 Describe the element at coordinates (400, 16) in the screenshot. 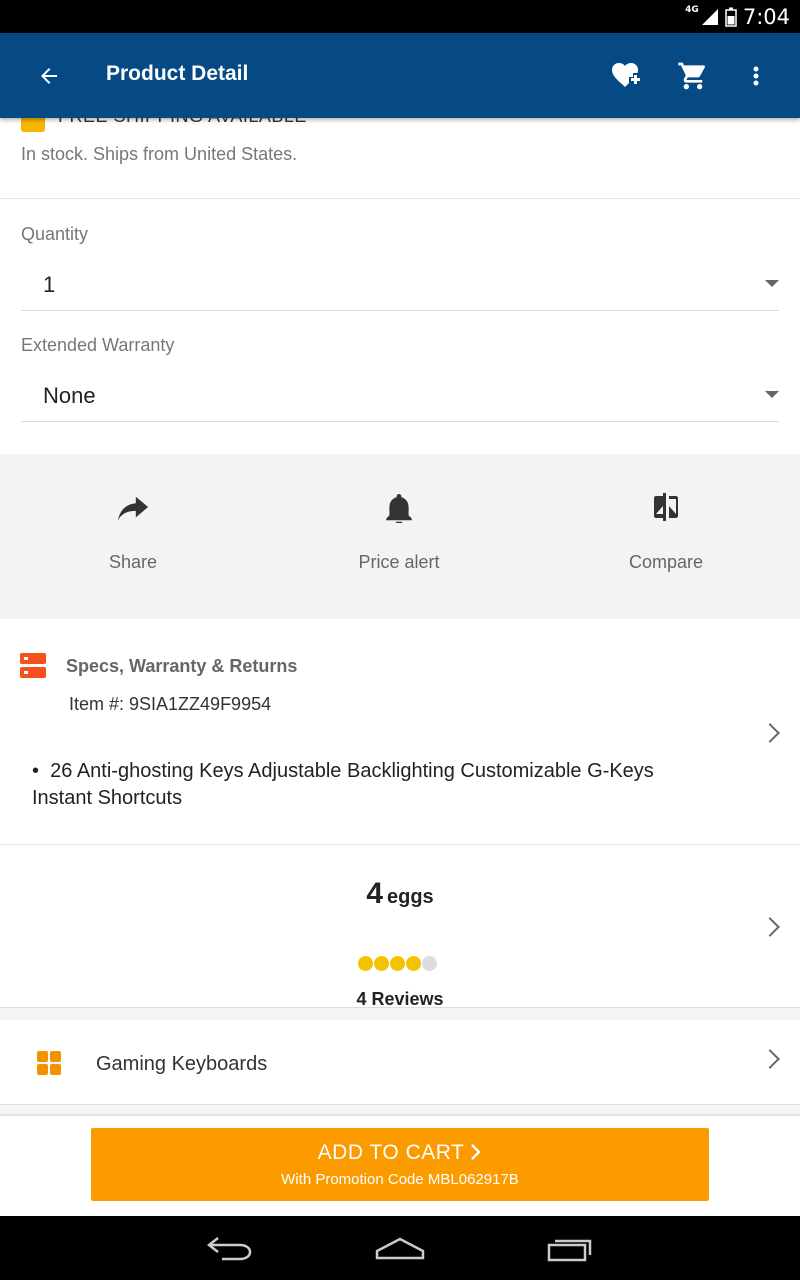

I see `status-bar: 4G 7:04` at that location.